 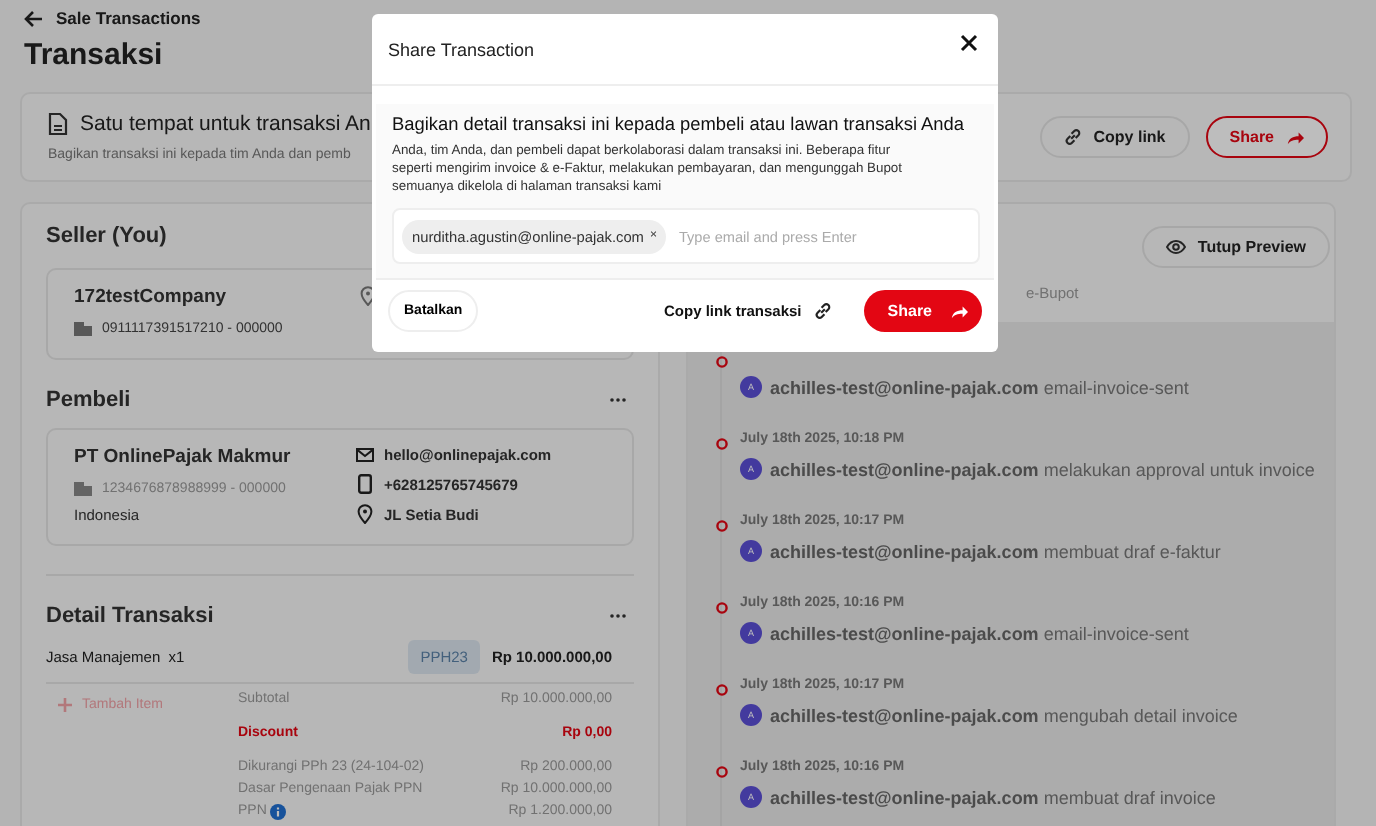 What do you see at coordinates (1235, 247) in the screenshot?
I see `close-preview-button: Tutup Preview` at bounding box center [1235, 247].